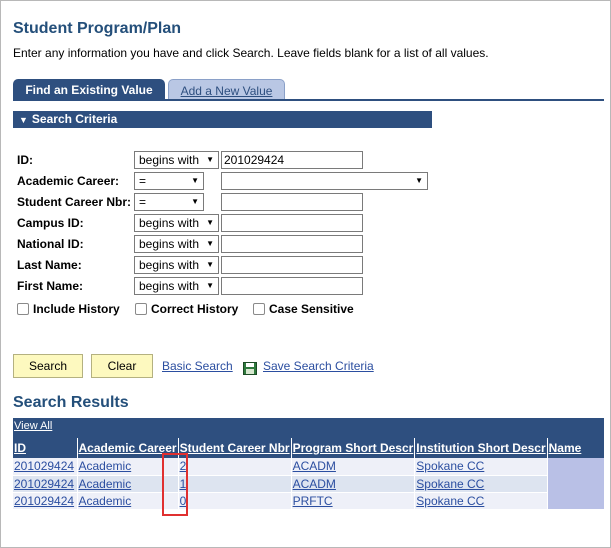 The height and width of the screenshot is (548, 611). What do you see at coordinates (50, 286) in the screenshot?
I see `first-name-label: First Name:` at bounding box center [50, 286].